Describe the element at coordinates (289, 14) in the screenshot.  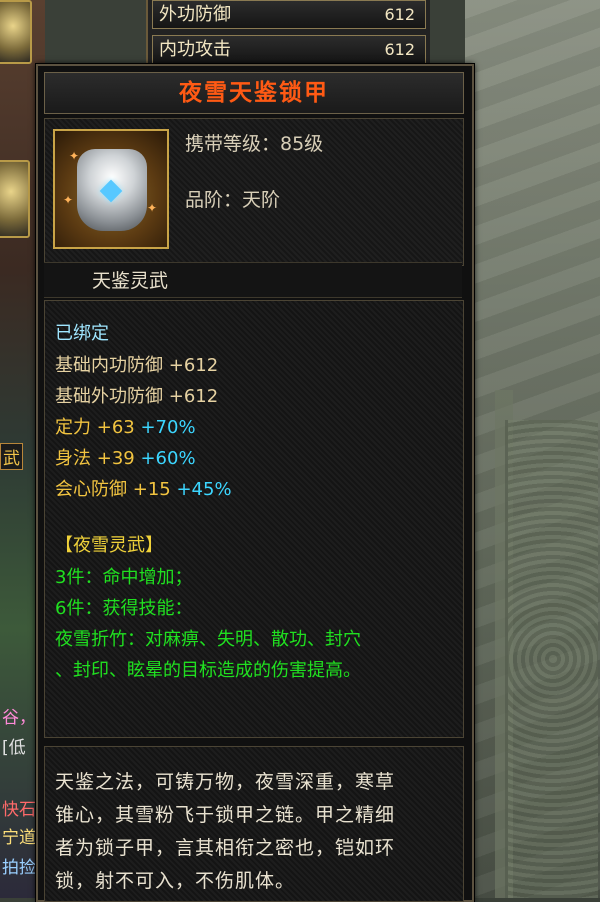
I see `stat-row-external-defense: 外功防御 612` at that location.